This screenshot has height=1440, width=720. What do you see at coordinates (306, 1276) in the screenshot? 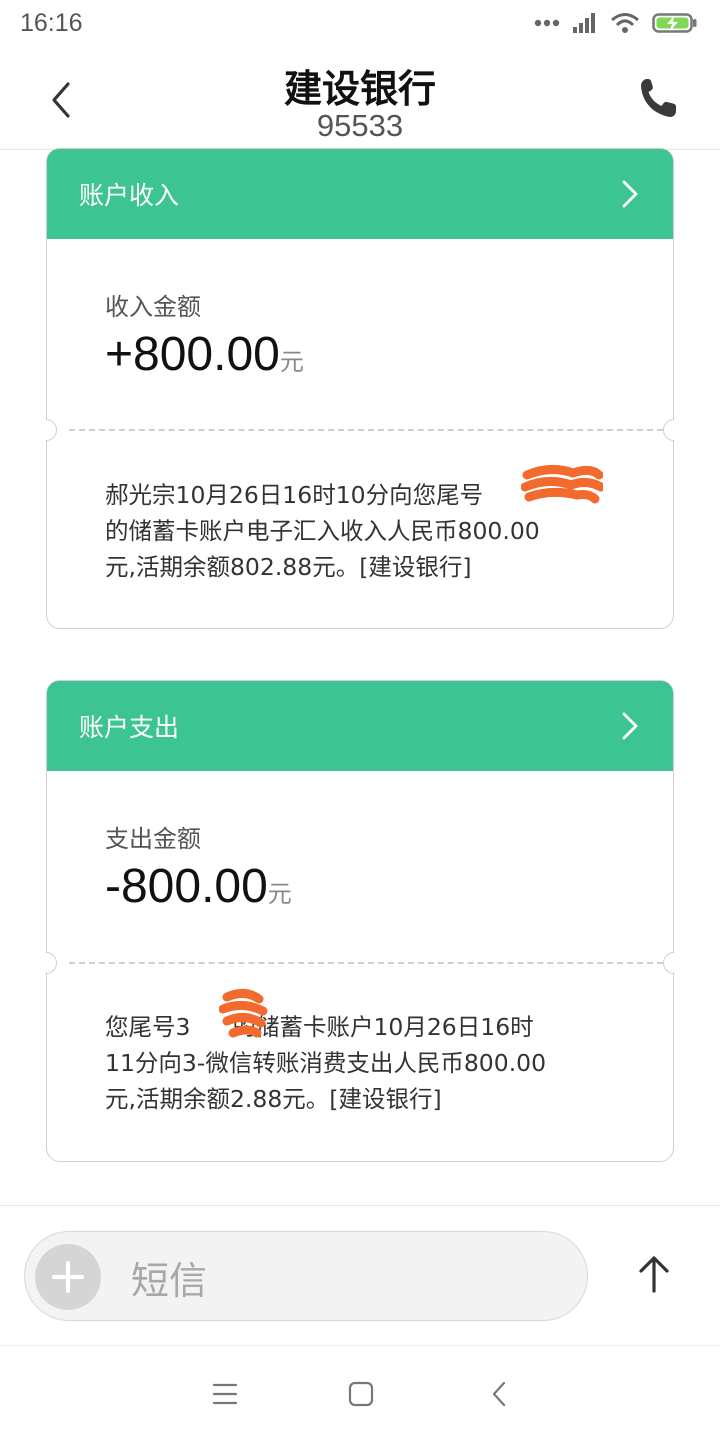
I see `sms-input: 短信` at bounding box center [306, 1276].